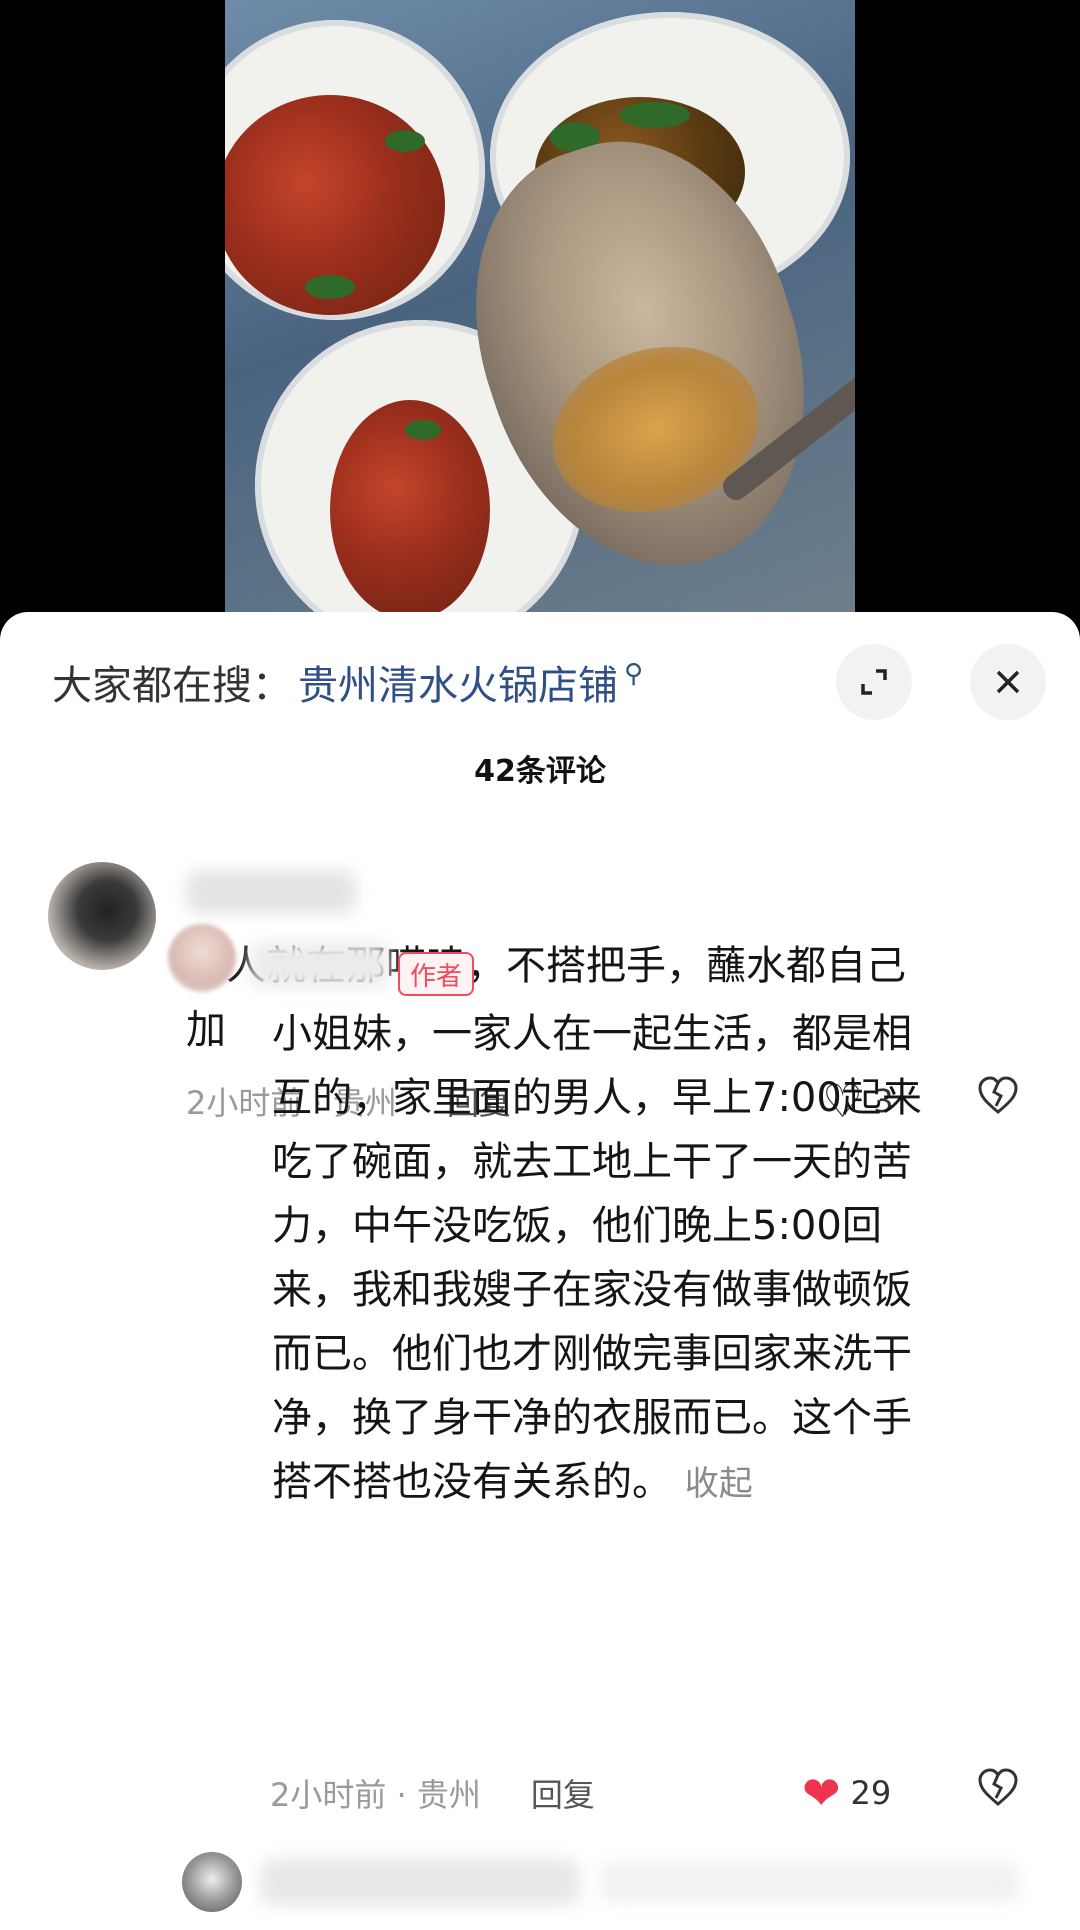 The height and width of the screenshot is (1930, 1080). Describe the element at coordinates (633, 674) in the screenshot. I see `search-icon: ⚲` at that location.